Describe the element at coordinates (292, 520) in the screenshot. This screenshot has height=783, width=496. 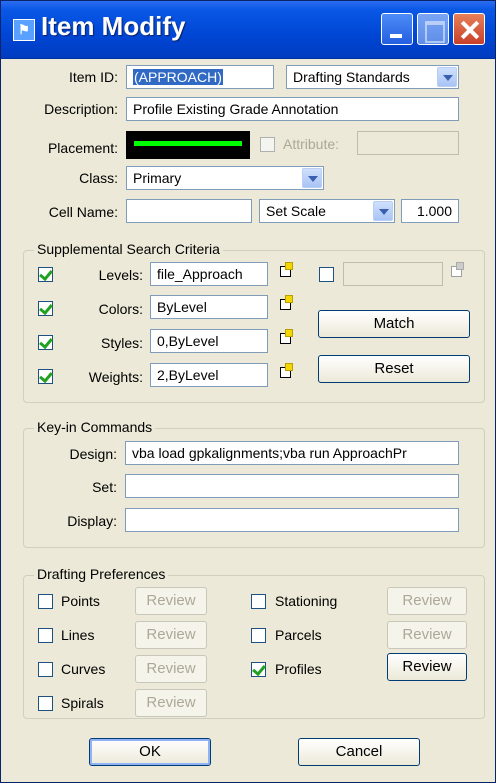
I see `display-field` at that location.